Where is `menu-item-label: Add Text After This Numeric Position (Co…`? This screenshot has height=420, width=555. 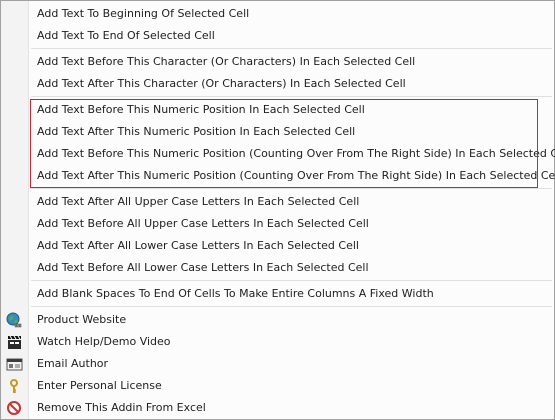
menu-item-label: Add Text After This Numeric Position (Co… is located at coordinates (296, 175).